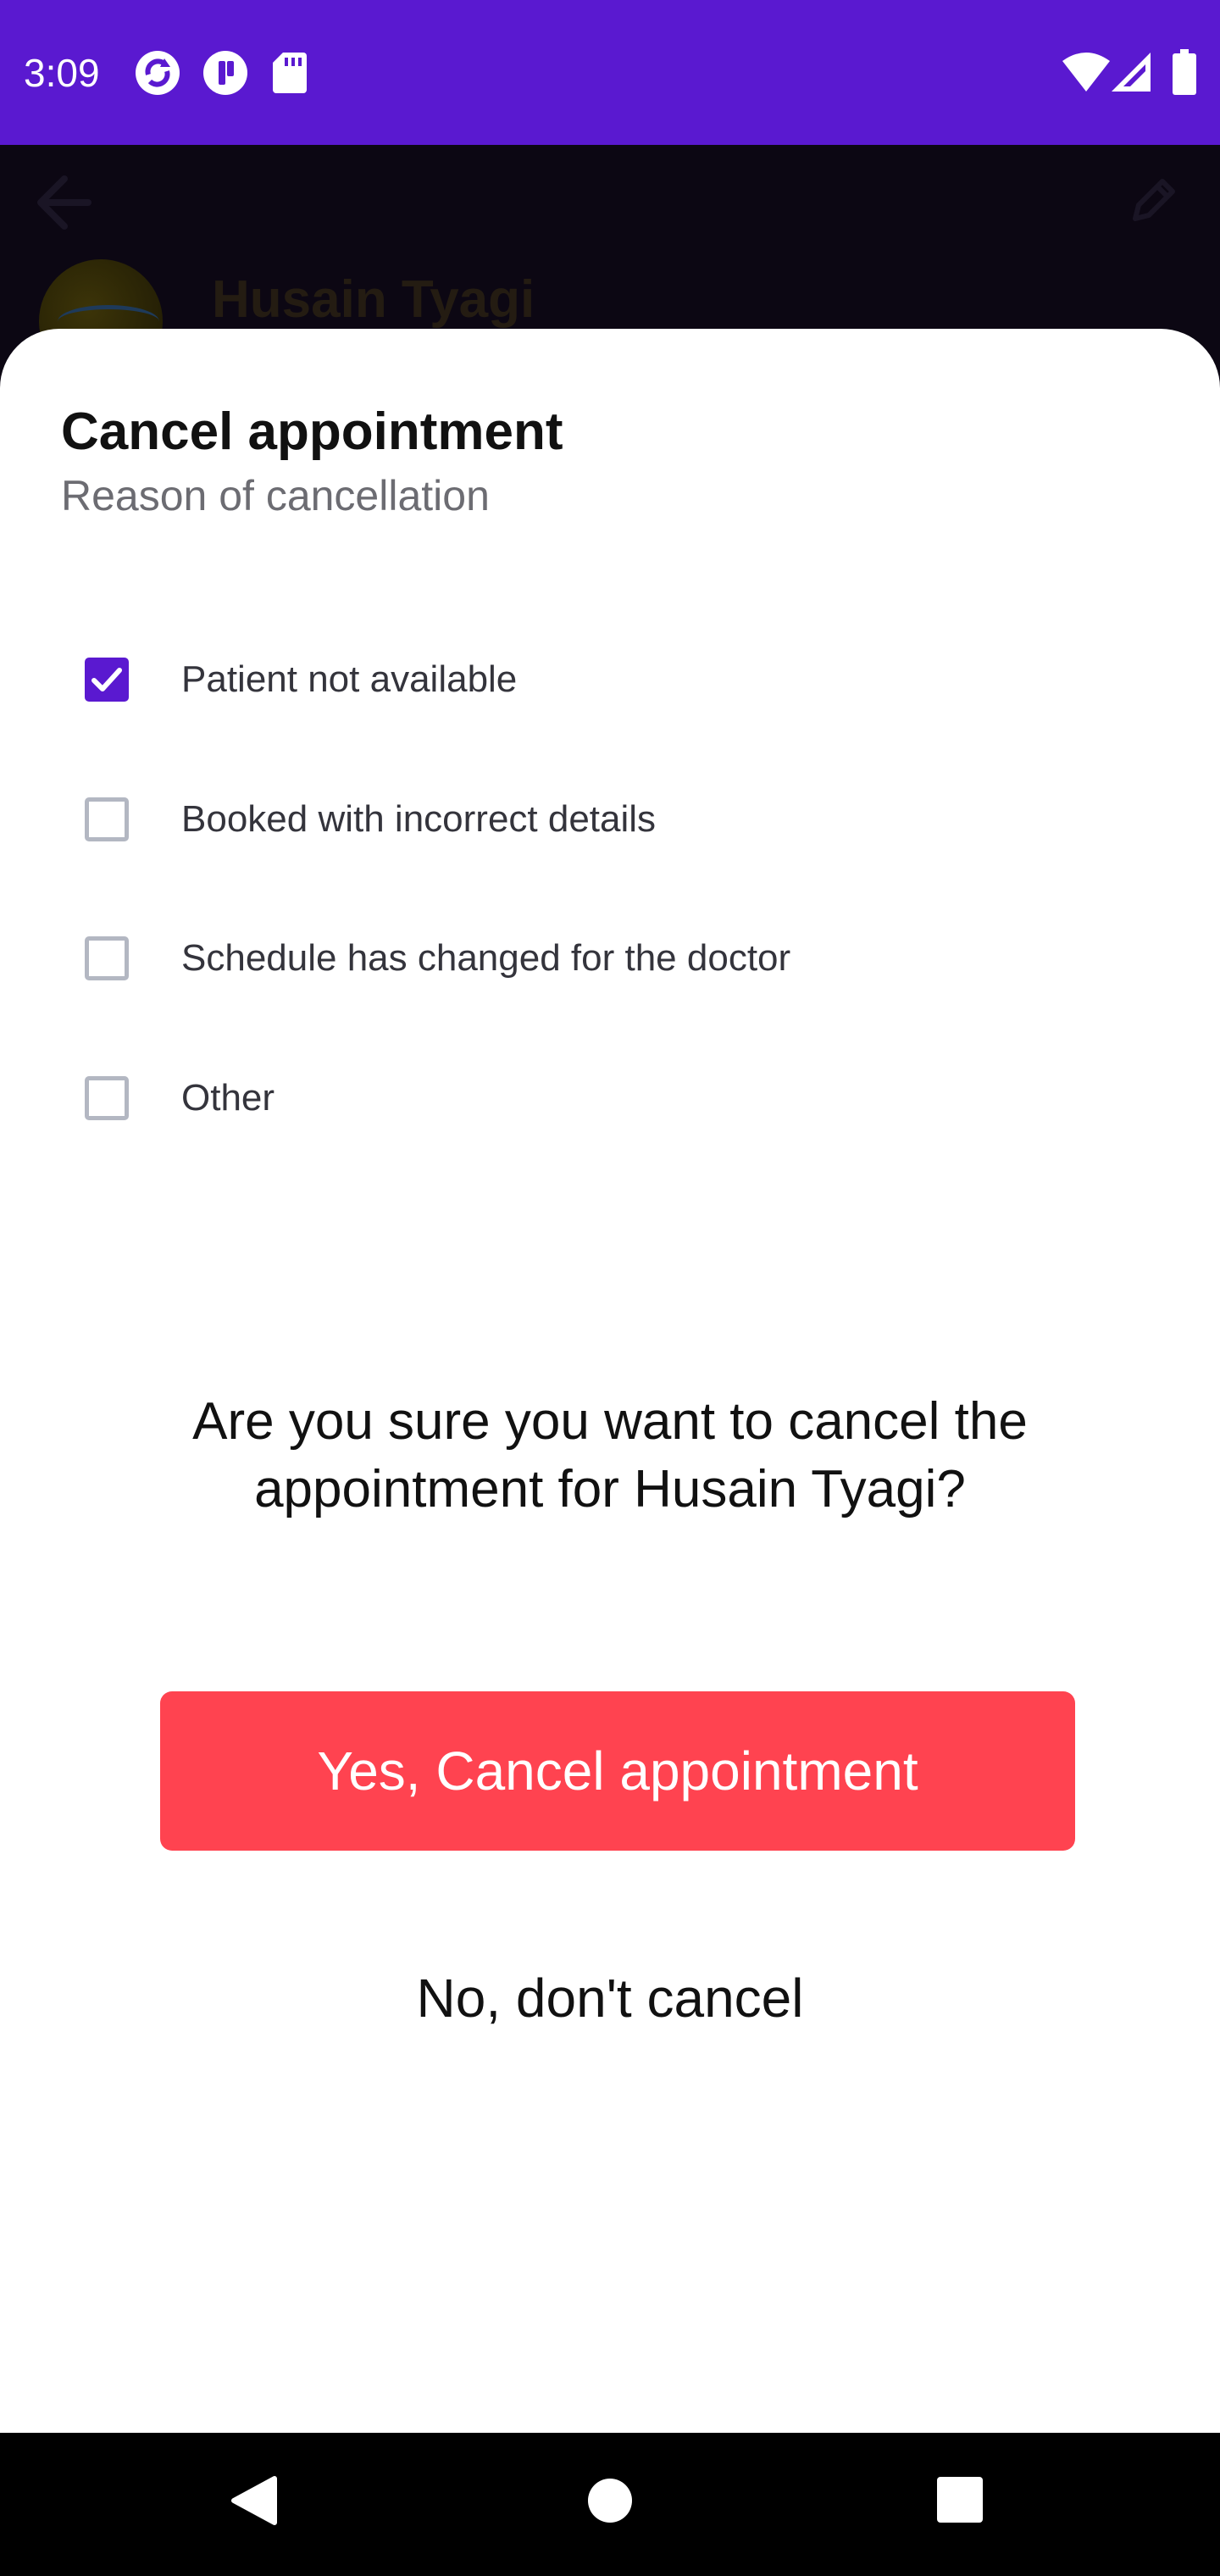 The image size is (1220, 2576). What do you see at coordinates (1184, 72) in the screenshot?
I see `battery-icon` at bounding box center [1184, 72].